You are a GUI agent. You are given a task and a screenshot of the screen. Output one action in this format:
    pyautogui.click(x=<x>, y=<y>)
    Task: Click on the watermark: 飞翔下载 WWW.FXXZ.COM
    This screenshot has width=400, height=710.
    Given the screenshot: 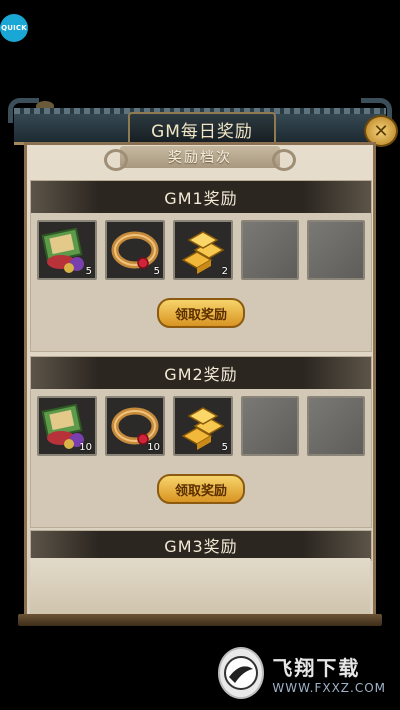 What is the action you would take?
    pyautogui.click(x=302, y=673)
    